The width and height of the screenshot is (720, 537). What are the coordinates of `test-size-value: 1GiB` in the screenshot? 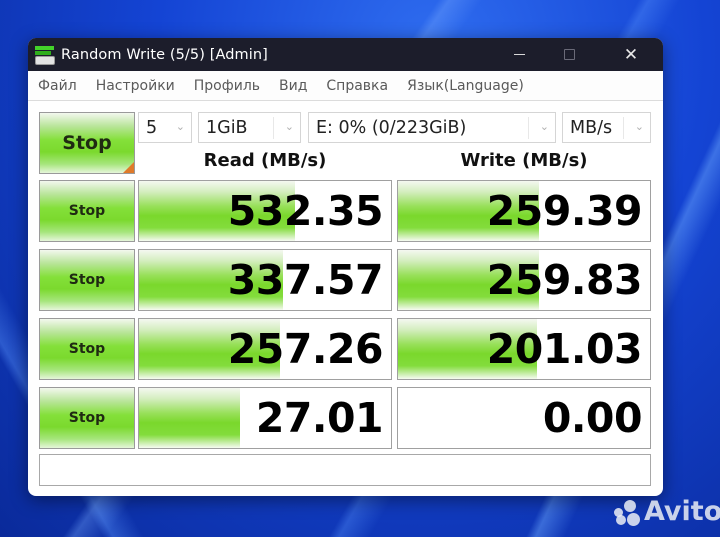 It's located at (227, 127).